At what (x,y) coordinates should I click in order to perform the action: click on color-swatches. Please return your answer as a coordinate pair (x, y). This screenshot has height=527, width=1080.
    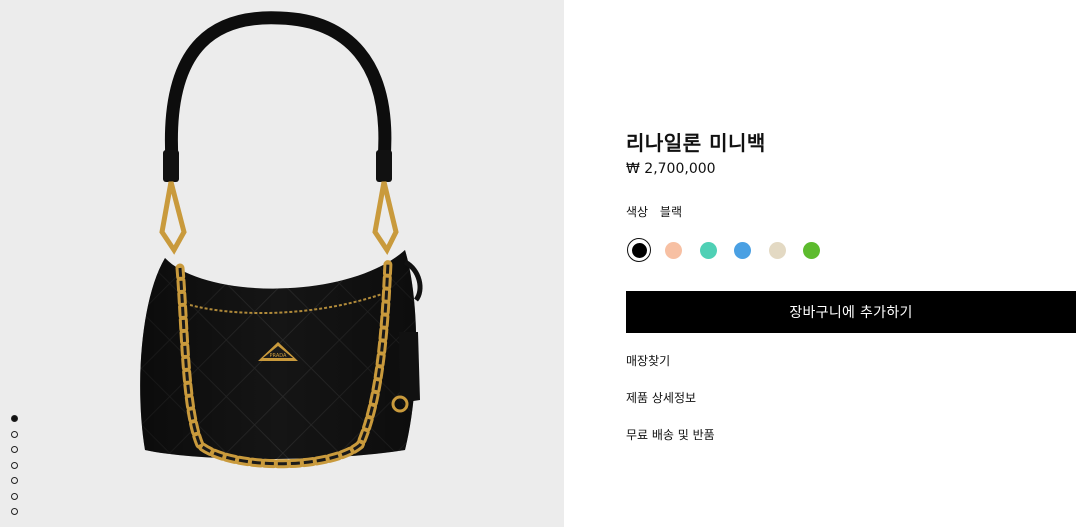
    Looking at the image, I should click on (730, 250).